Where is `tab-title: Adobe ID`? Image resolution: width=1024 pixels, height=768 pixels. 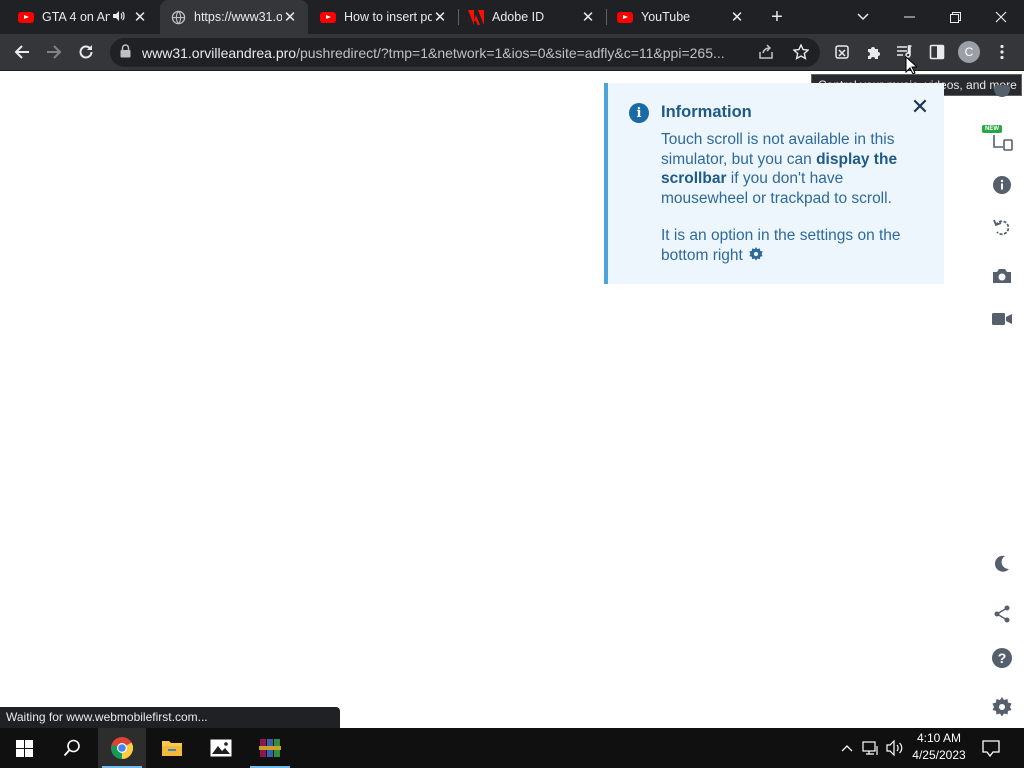
tab-title: Adobe ID is located at coordinates (518, 17).